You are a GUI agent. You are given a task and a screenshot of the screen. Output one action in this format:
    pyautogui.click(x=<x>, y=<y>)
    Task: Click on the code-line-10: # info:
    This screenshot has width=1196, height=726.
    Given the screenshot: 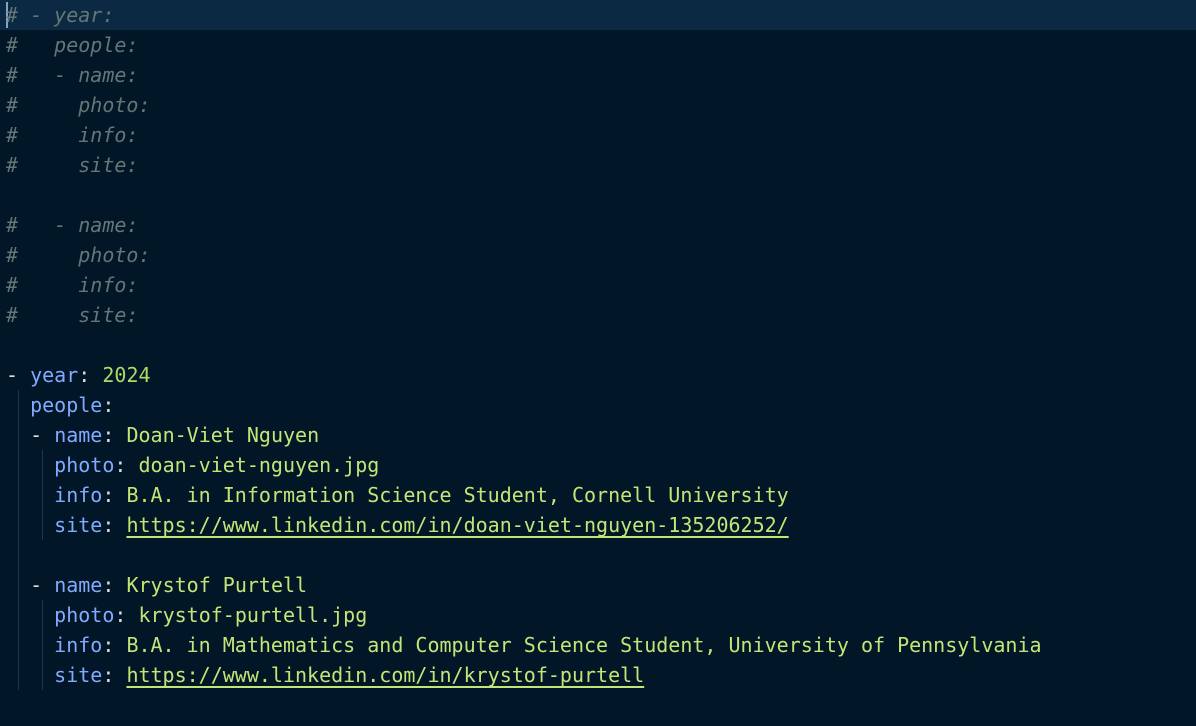 What is the action you would take?
    pyautogui.click(x=598, y=285)
    